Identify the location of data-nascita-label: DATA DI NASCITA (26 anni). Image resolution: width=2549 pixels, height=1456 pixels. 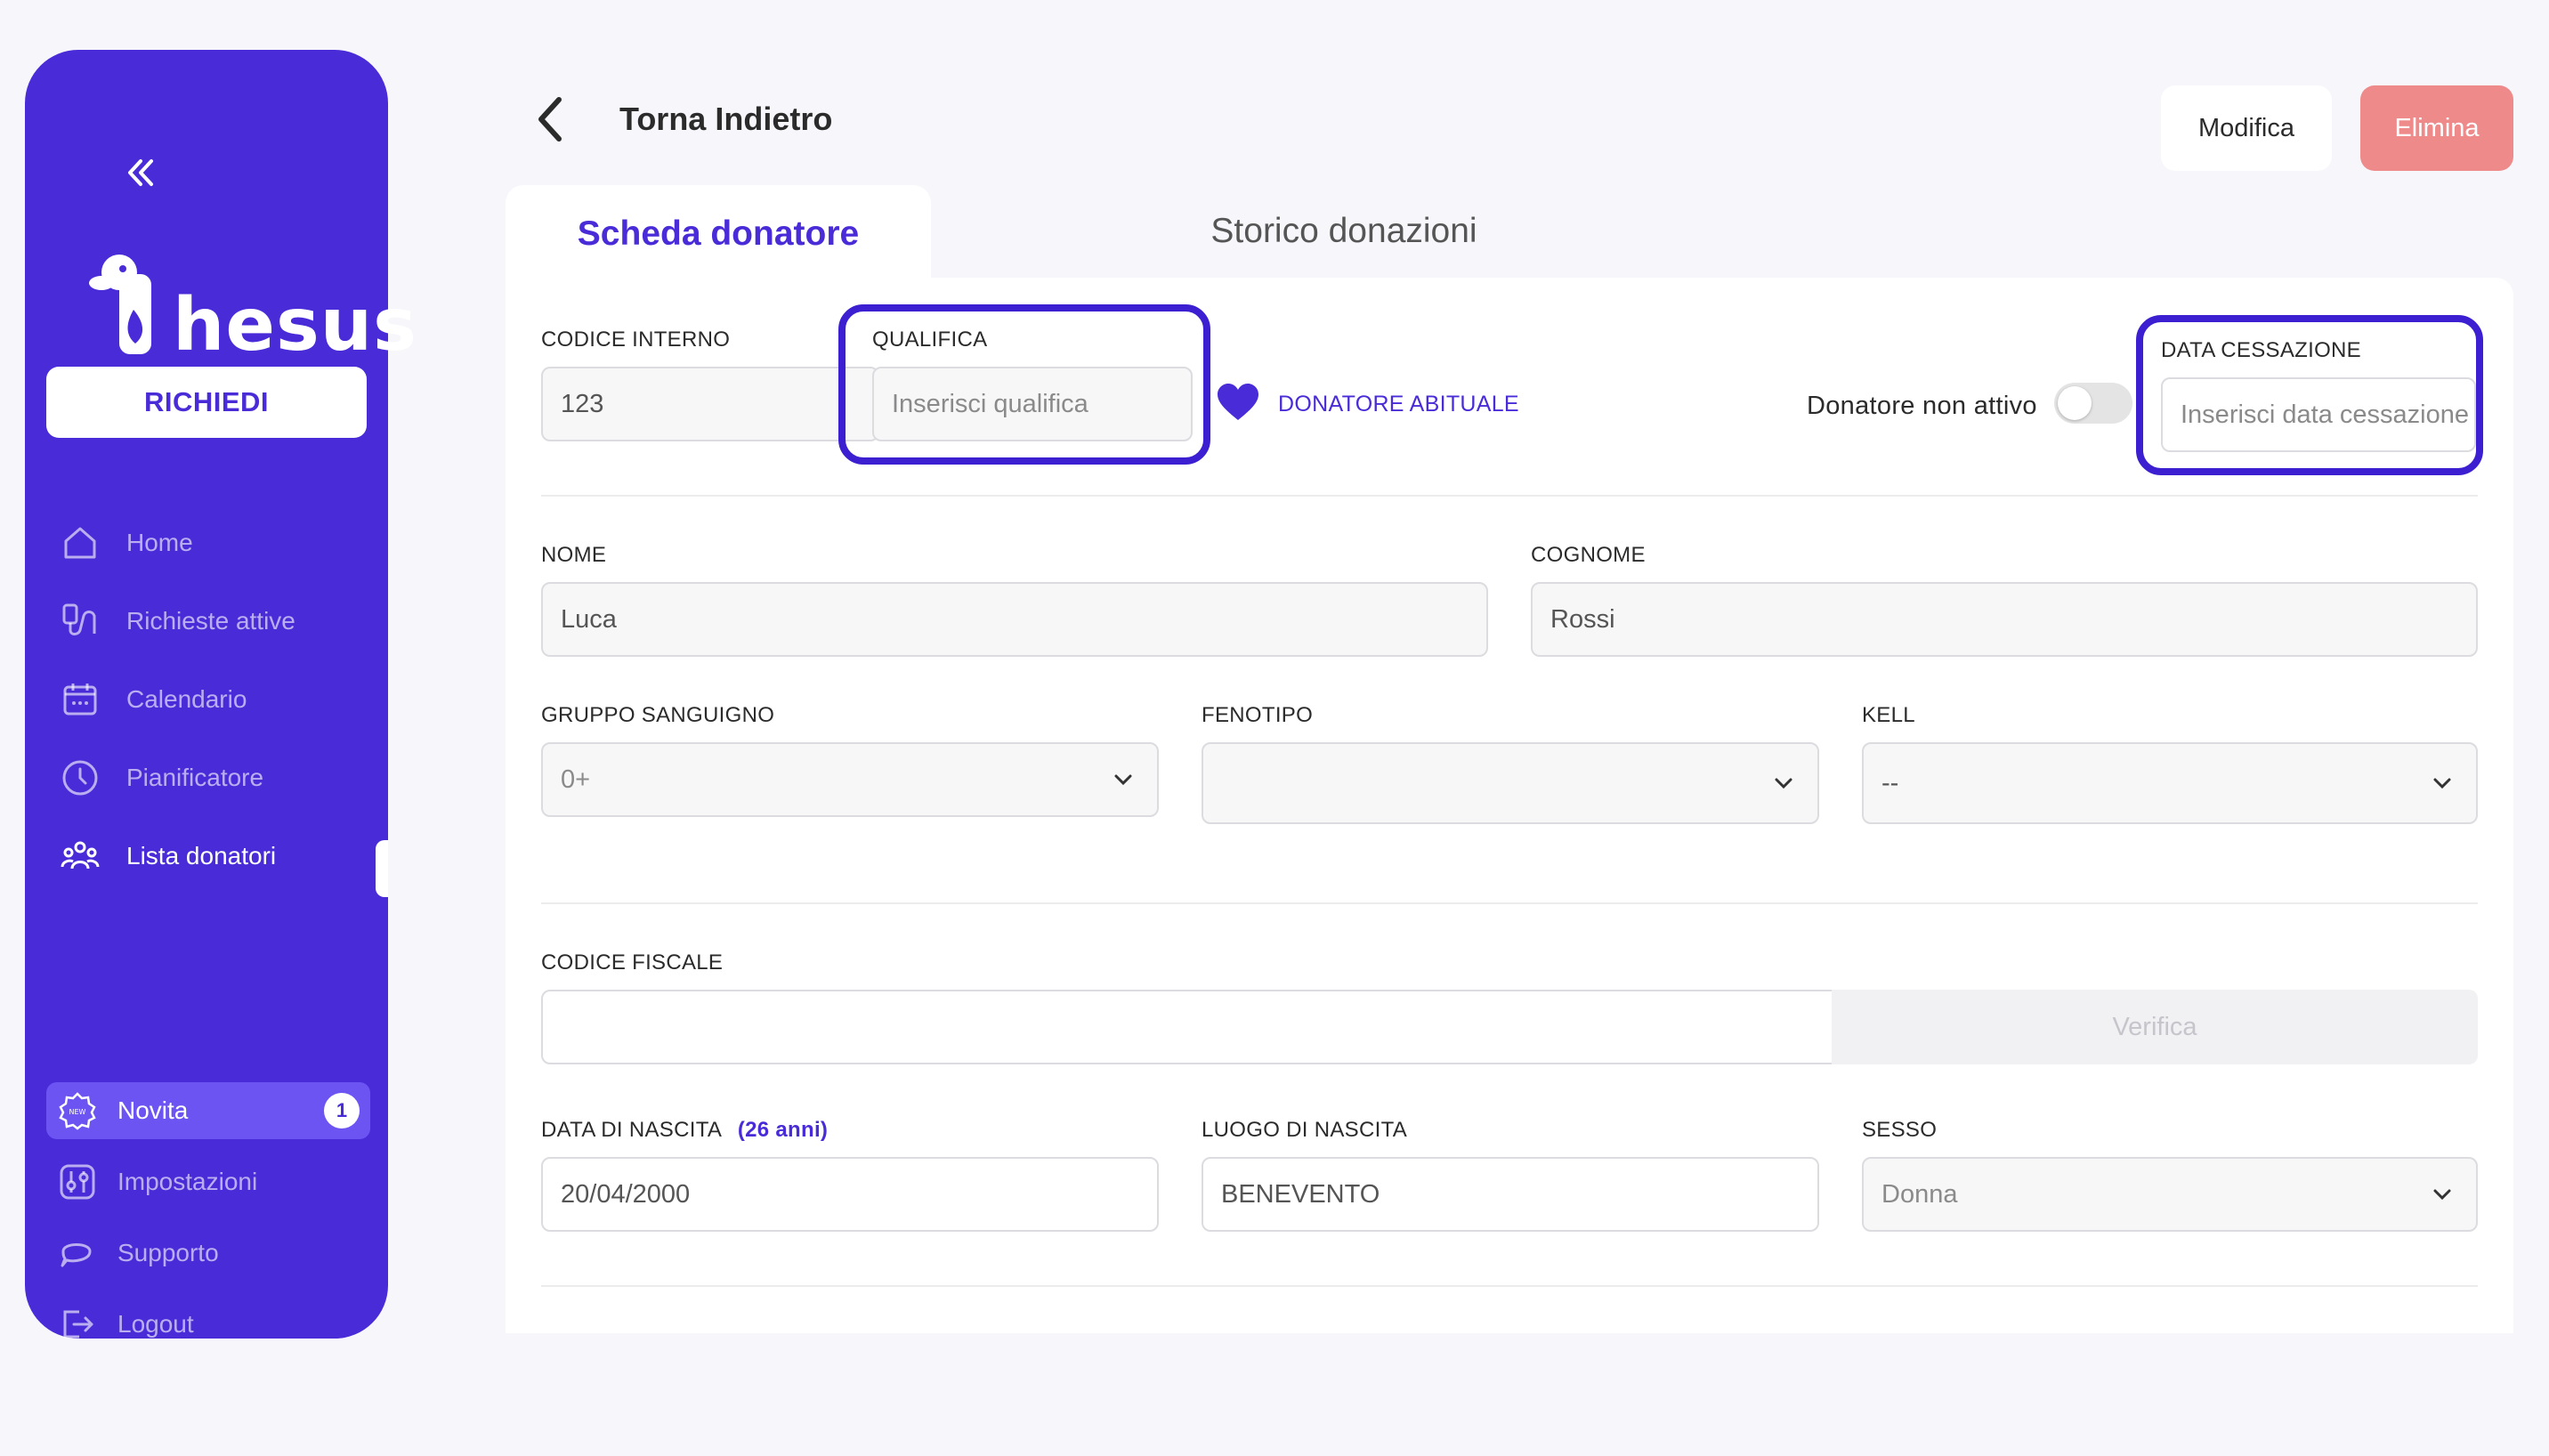
(684, 1130).